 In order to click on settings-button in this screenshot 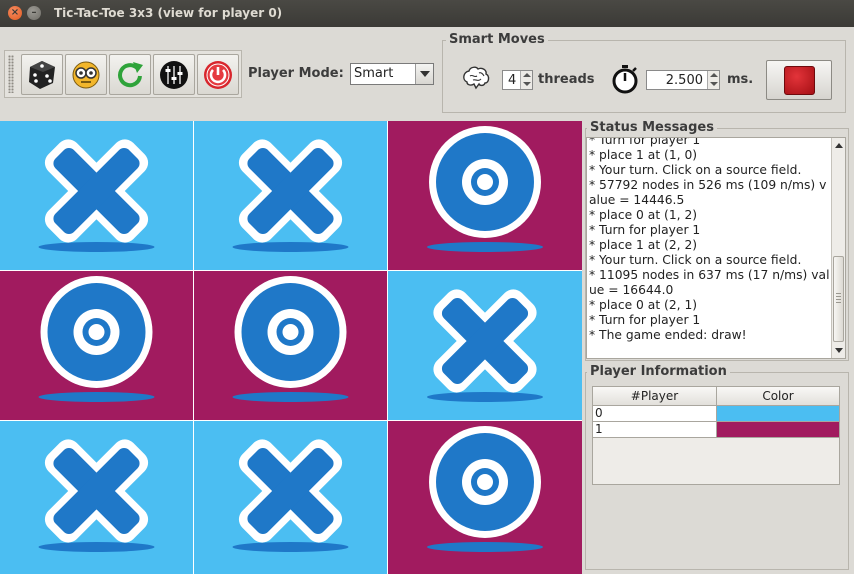, I will do `click(174, 74)`.